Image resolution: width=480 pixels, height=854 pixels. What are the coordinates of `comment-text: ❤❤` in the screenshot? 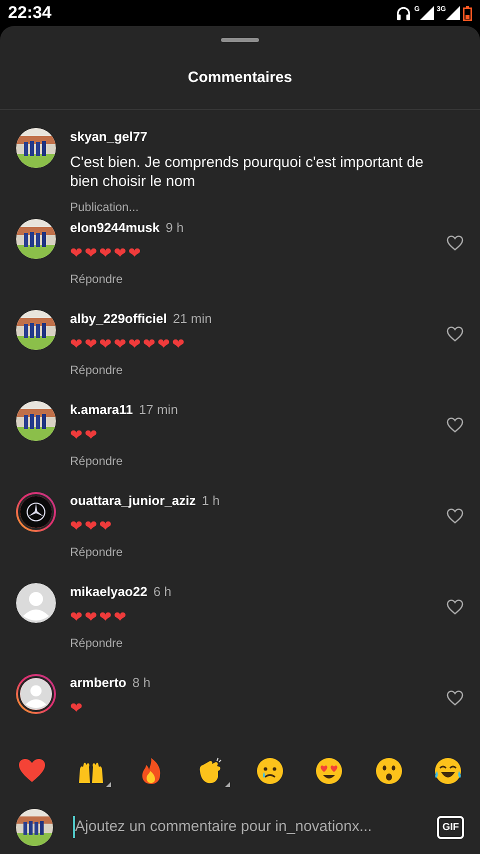 It's located at (85, 435).